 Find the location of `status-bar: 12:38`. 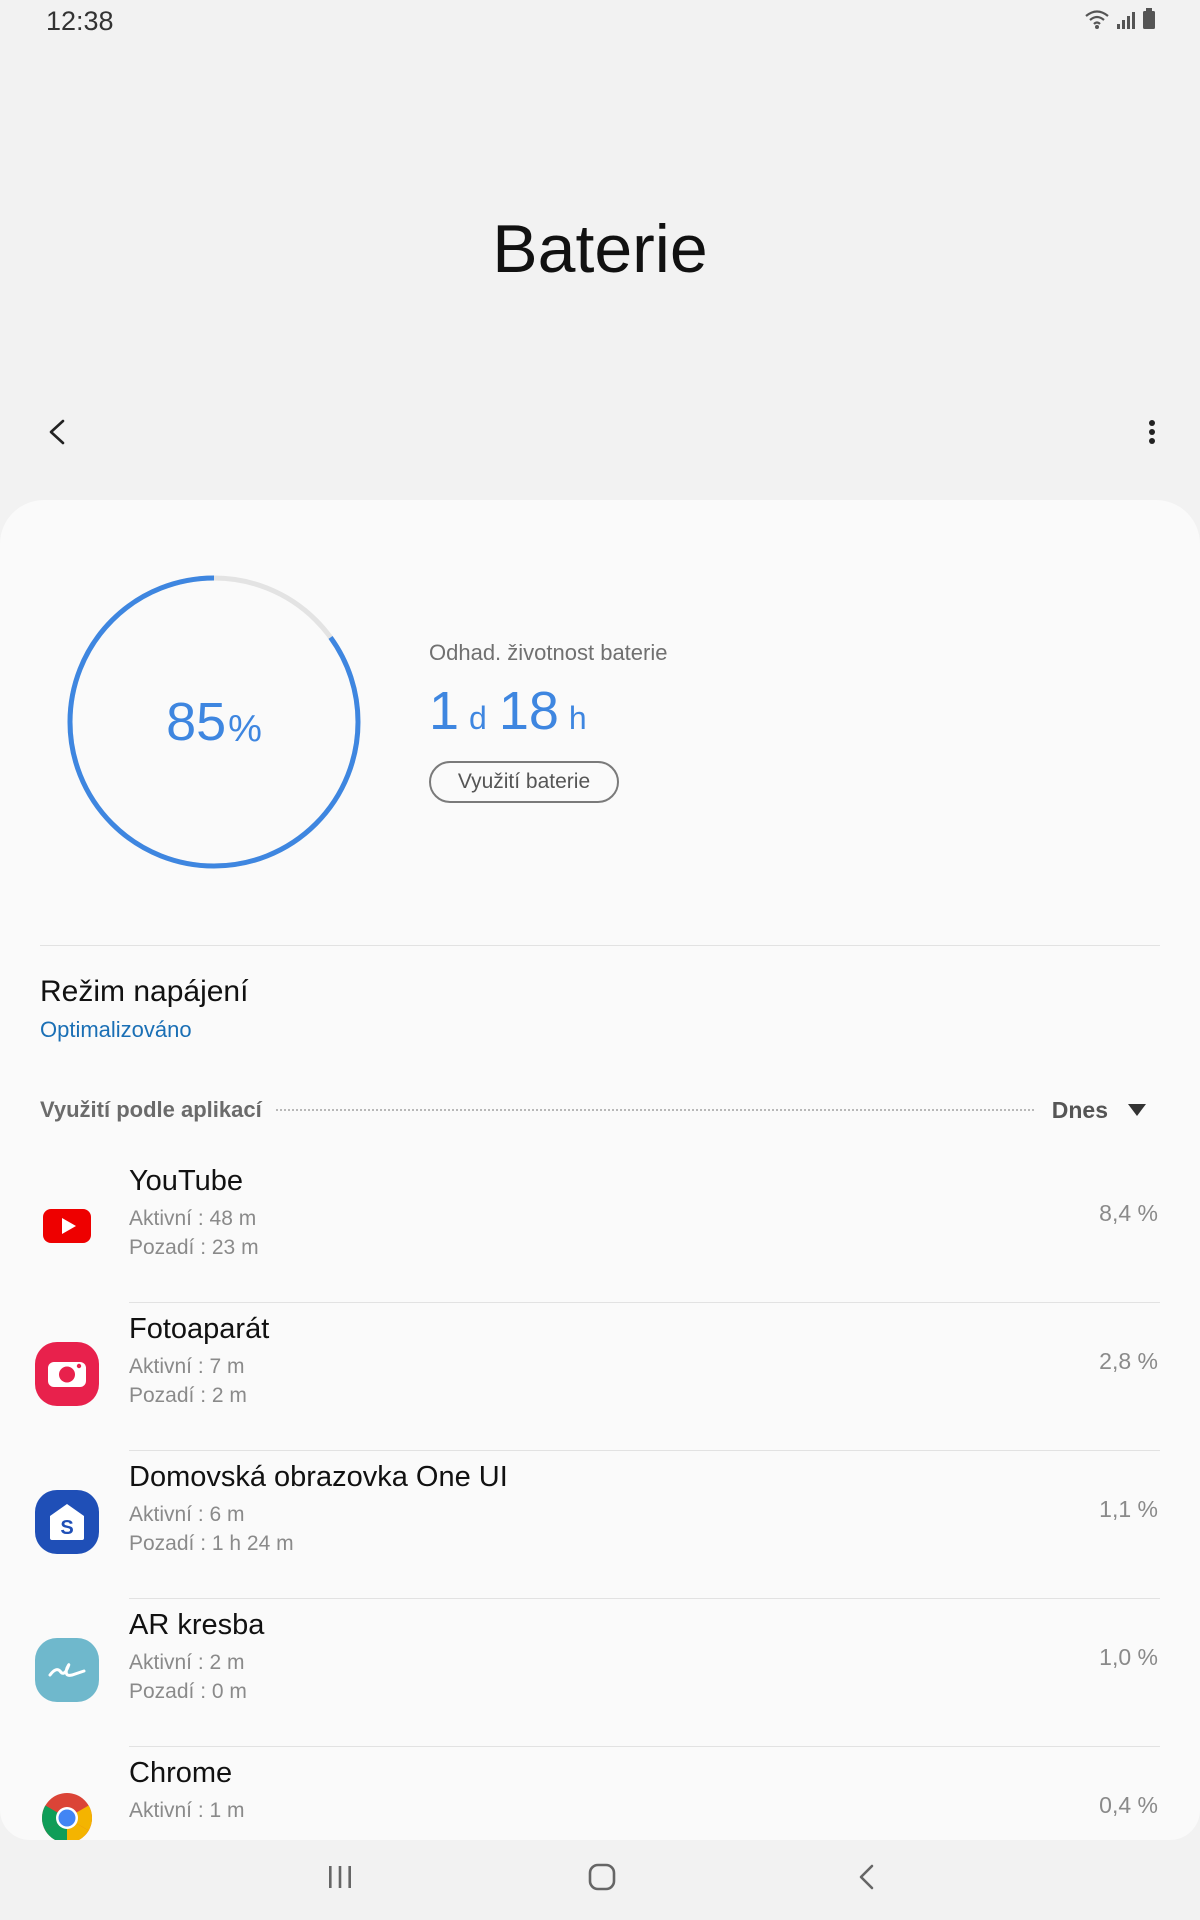

status-bar: 12:38 is located at coordinates (600, 22).